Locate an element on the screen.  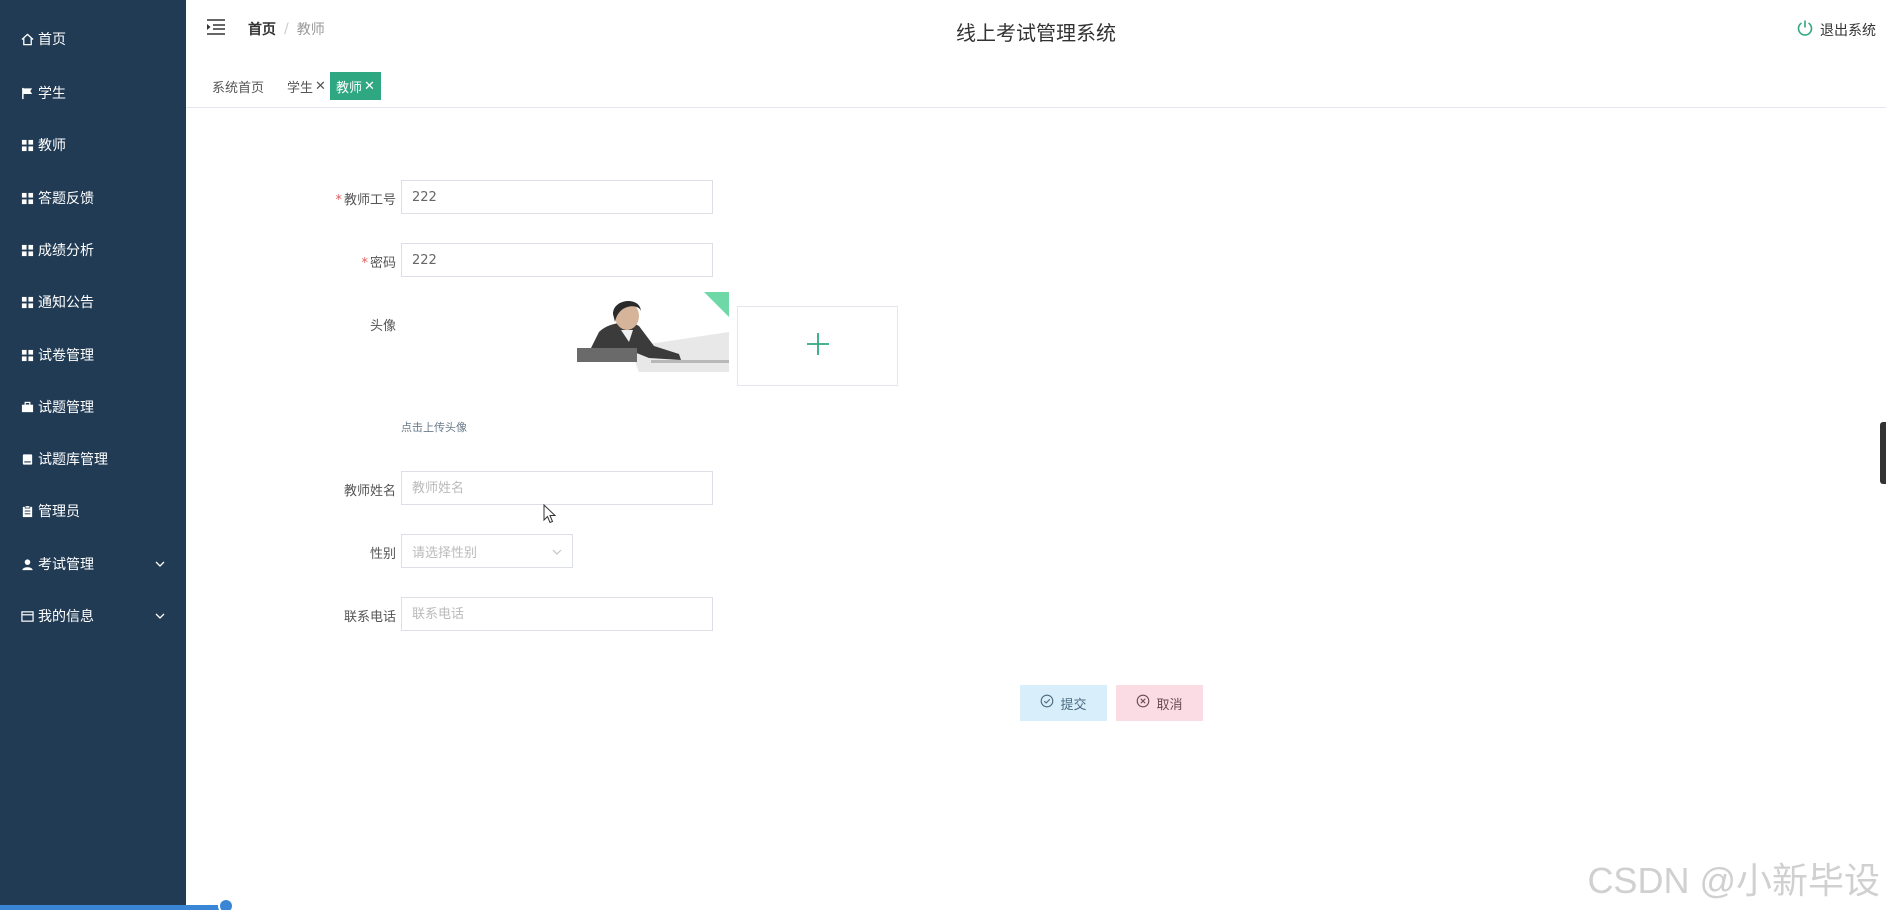
breadcrumb-home: 首页 is located at coordinates (262, 29).